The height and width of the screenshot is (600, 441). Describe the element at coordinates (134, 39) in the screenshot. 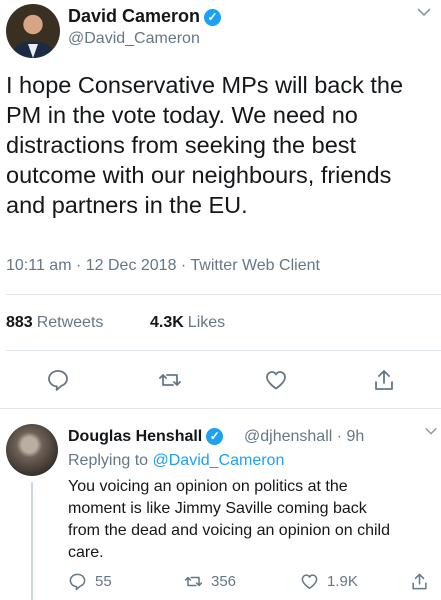

I see `author-handle: @David_Cameron` at that location.